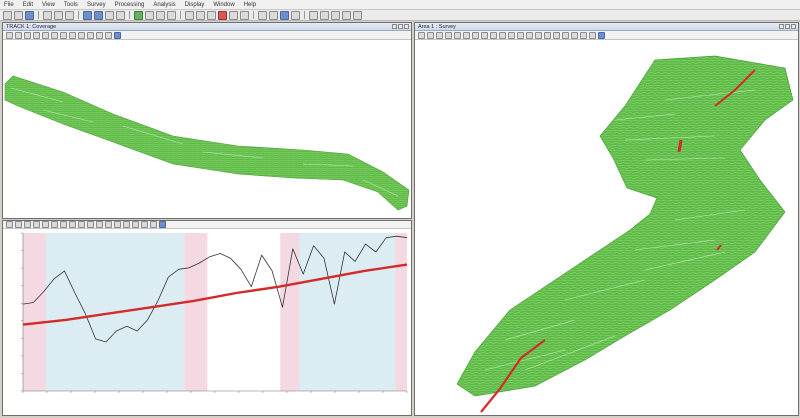  Describe the element at coordinates (222, 15) in the screenshot. I see `delete-icon` at that location.